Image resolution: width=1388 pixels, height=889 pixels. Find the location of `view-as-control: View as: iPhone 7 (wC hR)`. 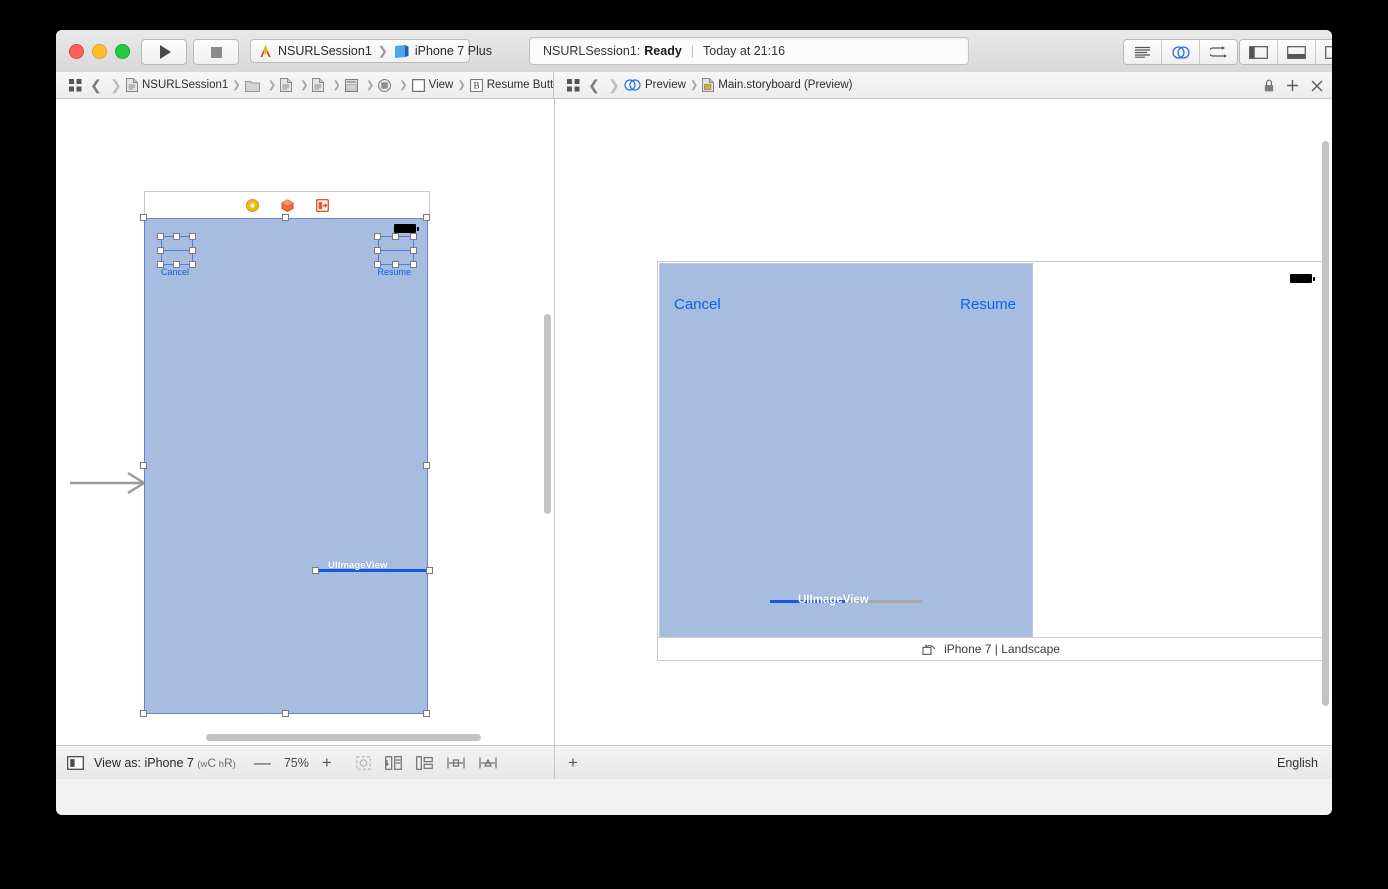

view-as-control: View as: iPhone 7 (wC hR) is located at coordinates (165, 763).